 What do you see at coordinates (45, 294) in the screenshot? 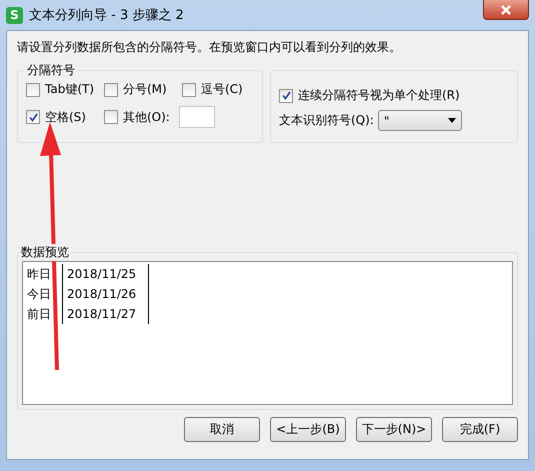
I see `preview-cell: 今日` at bounding box center [45, 294].